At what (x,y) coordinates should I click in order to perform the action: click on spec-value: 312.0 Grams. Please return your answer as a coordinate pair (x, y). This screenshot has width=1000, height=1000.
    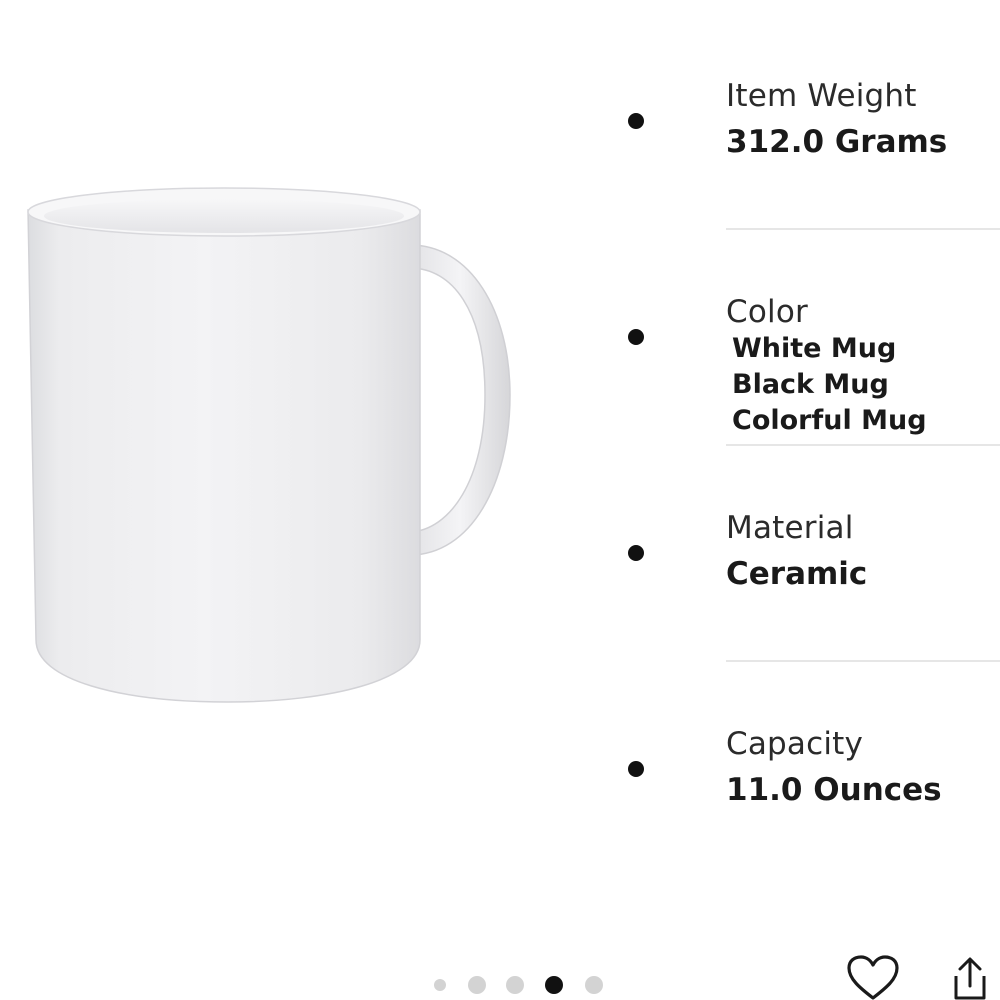
    Looking at the image, I should click on (837, 142).